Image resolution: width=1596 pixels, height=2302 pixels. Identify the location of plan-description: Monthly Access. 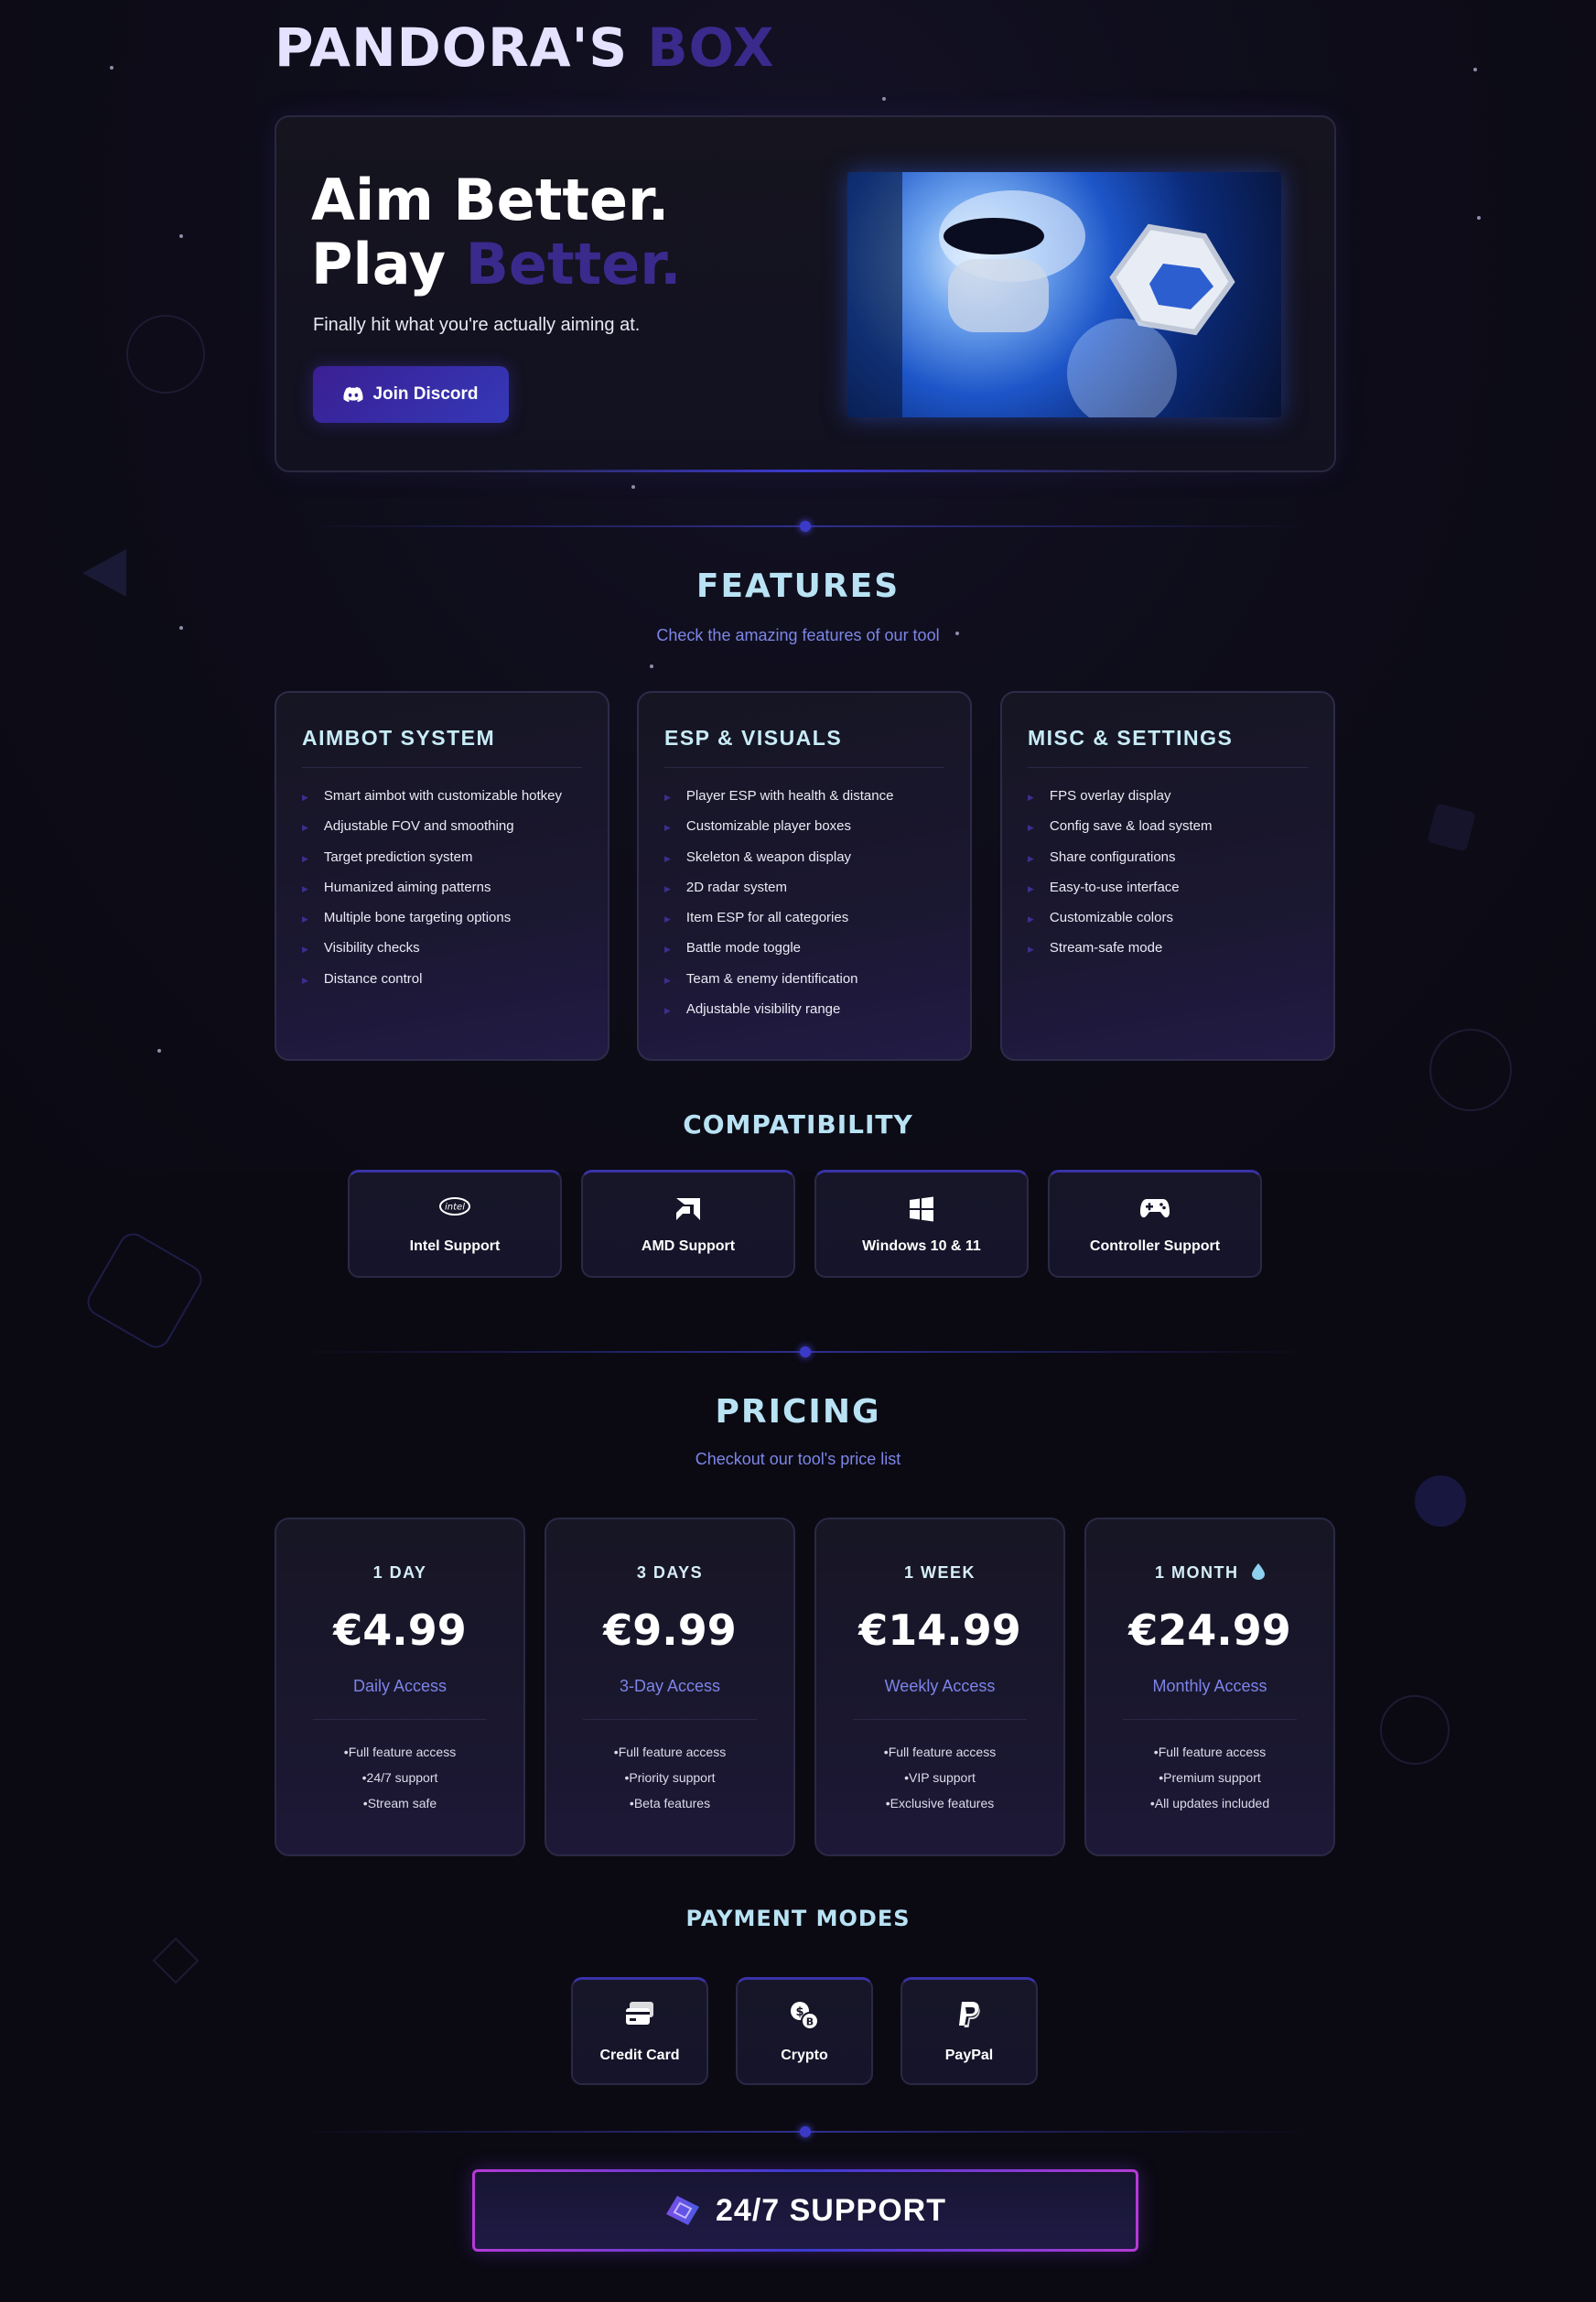
(1209, 1686).